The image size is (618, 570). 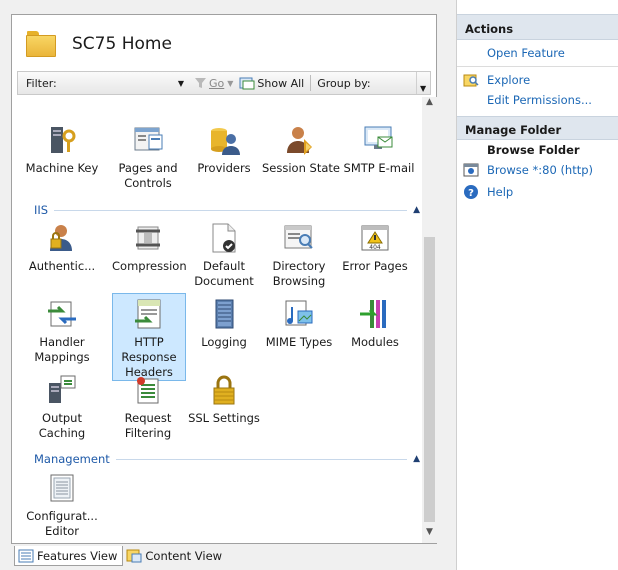 I want to click on vertical-scrollbar: ▲ ▼, so click(x=429, y=320).